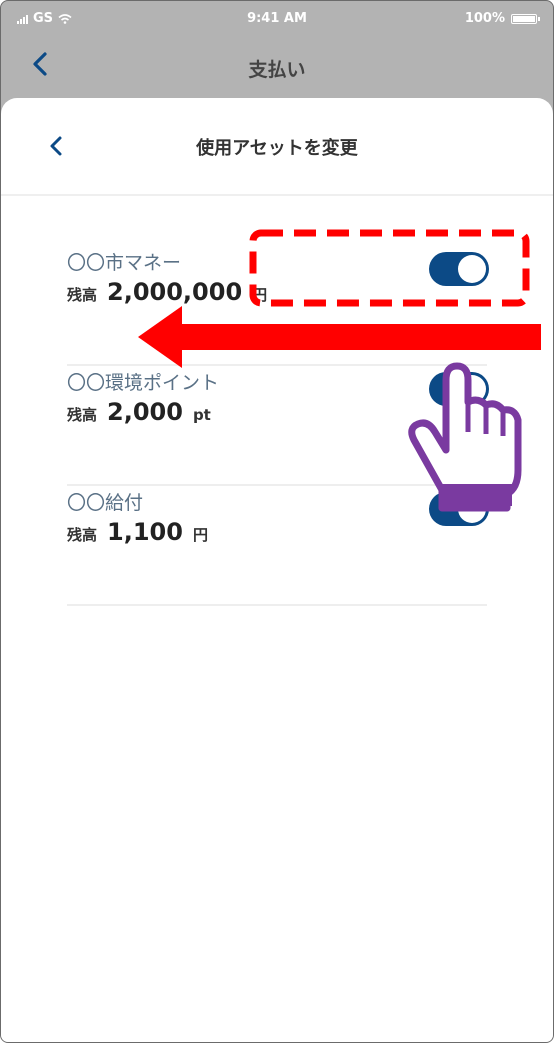 Image resolution: width=554 pixels, height=1043 pixels. What do you see at coordinates (277, 70) in the screenshot?
I see `outer-page-title: 支払い` at bounding box center [277, 70].